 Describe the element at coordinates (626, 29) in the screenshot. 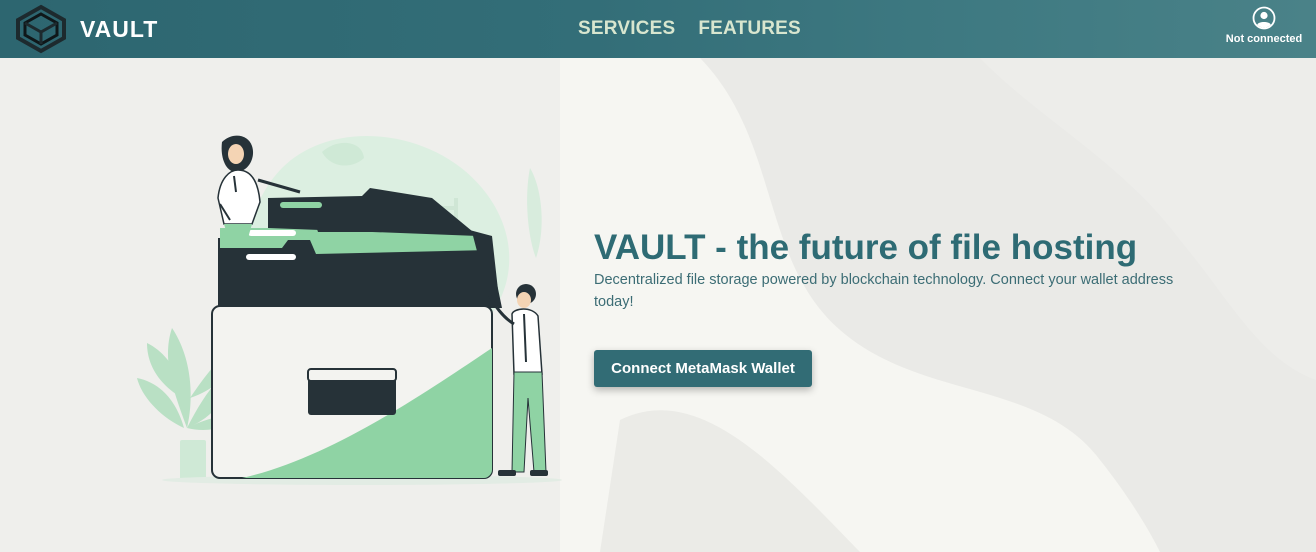

I see `nav-link-services: SERVICES` at that location.